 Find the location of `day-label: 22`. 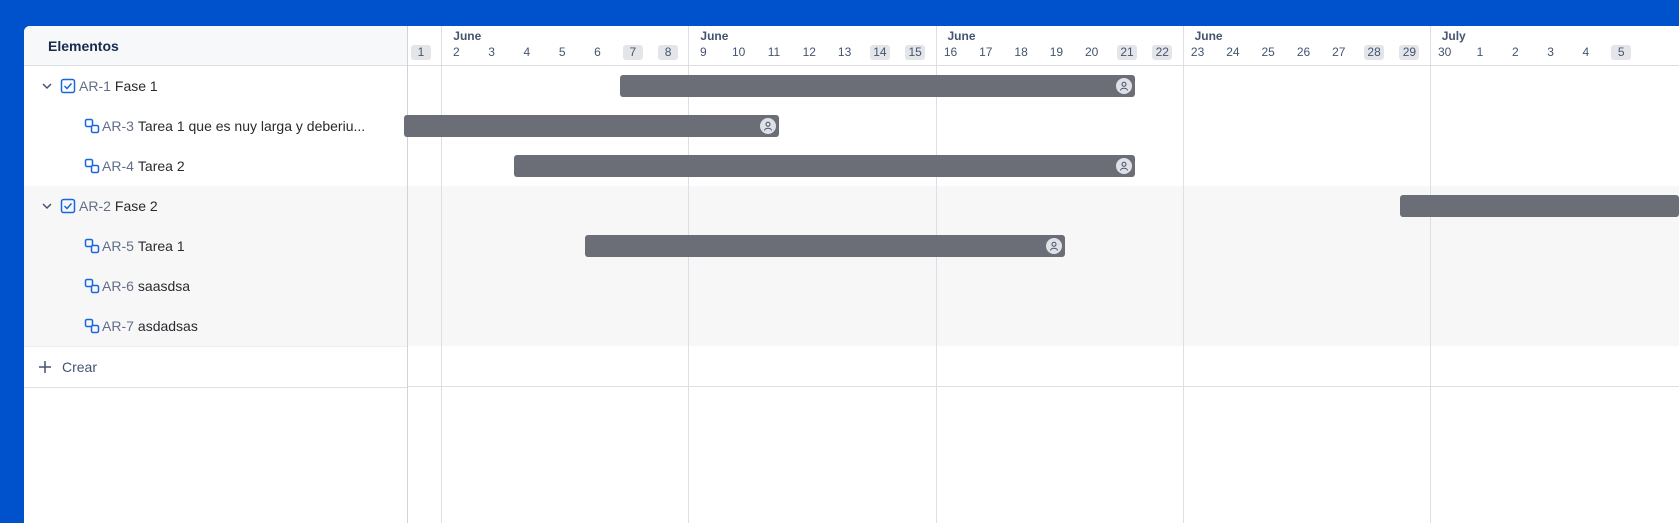

day-label: 22 is located at coordinates (1162, 52).